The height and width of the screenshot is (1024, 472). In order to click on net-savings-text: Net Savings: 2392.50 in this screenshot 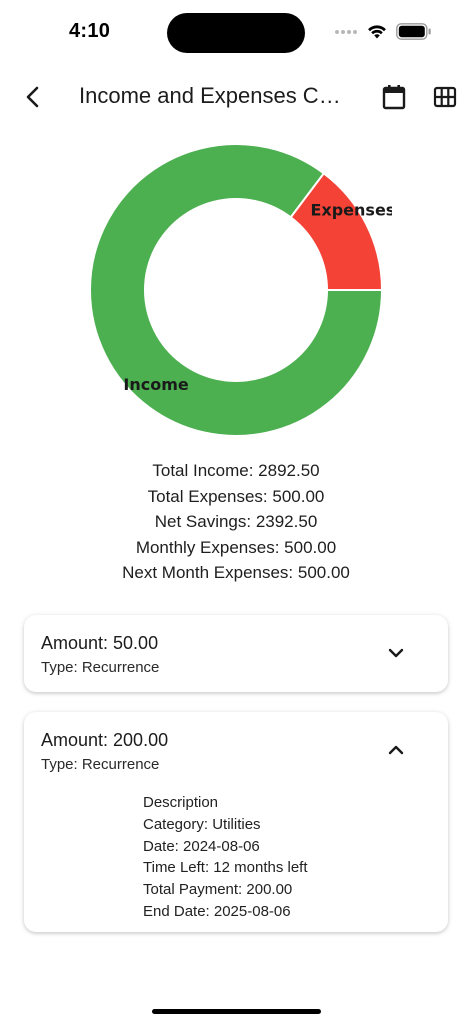, I will do `click(236, 521)`.